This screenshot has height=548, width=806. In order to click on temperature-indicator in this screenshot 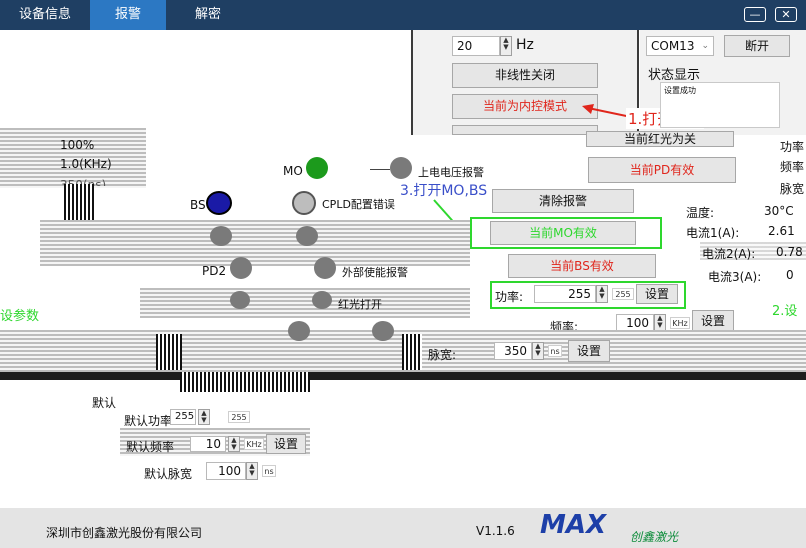, I will do `click(240, 300)`.